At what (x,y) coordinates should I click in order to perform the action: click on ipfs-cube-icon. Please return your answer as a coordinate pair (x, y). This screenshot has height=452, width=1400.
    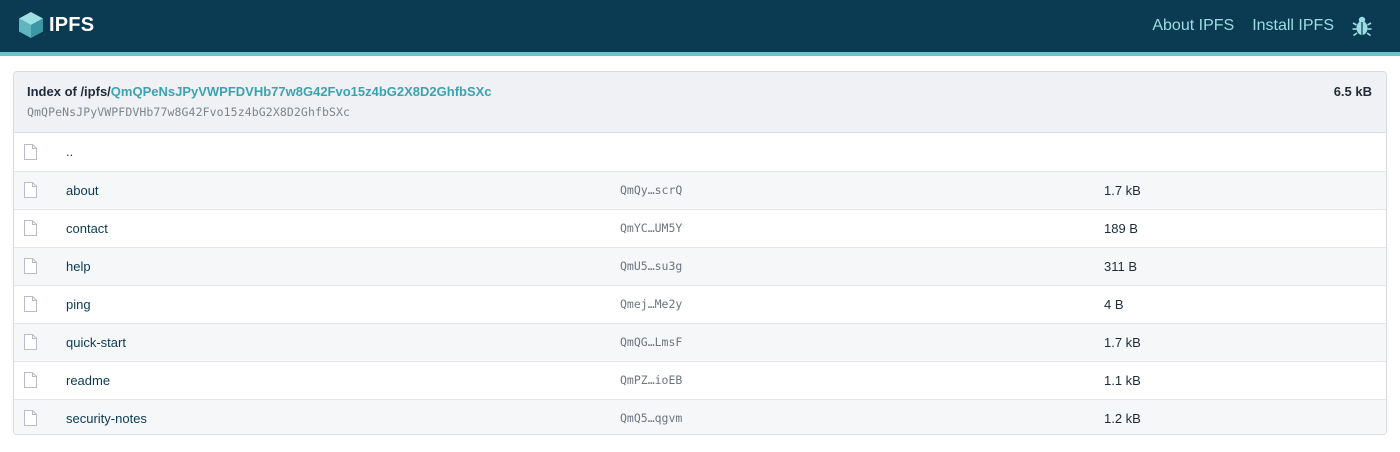
    Looking at the image, I should click on (31, 25).